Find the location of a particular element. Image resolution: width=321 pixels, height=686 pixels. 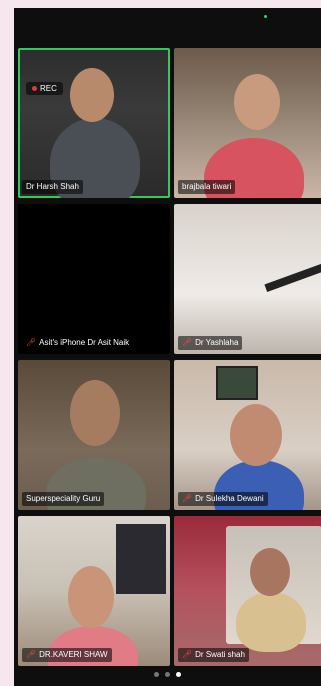

participant-name: DR.KAVERI SHAW is located at coordinates (73, 654).